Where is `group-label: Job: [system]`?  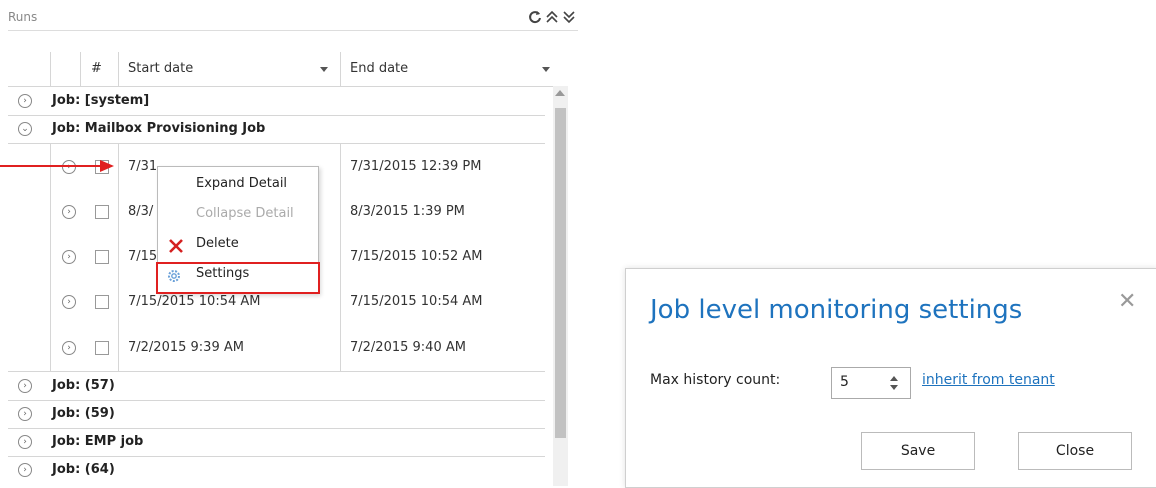 group-label: Job: [system] is located at coordinates (101, 100).